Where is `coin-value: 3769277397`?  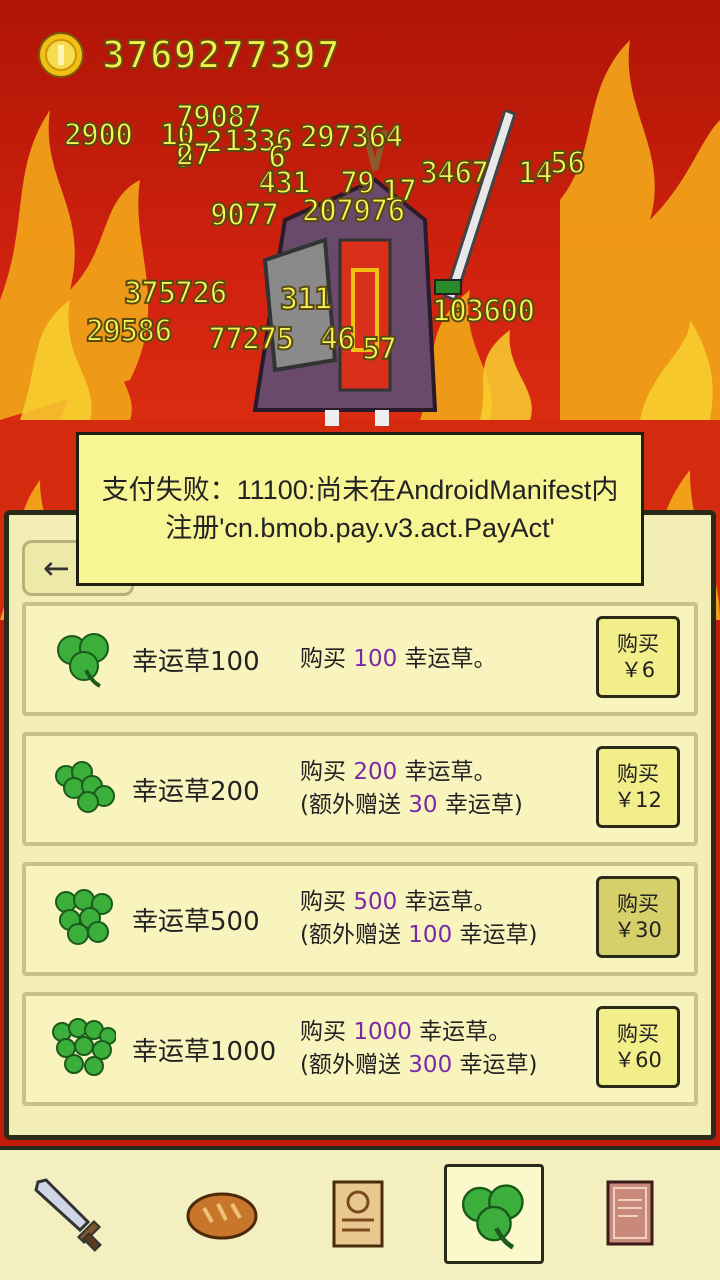 coin-value: 3769277397 is located at coordinates (221, 55).